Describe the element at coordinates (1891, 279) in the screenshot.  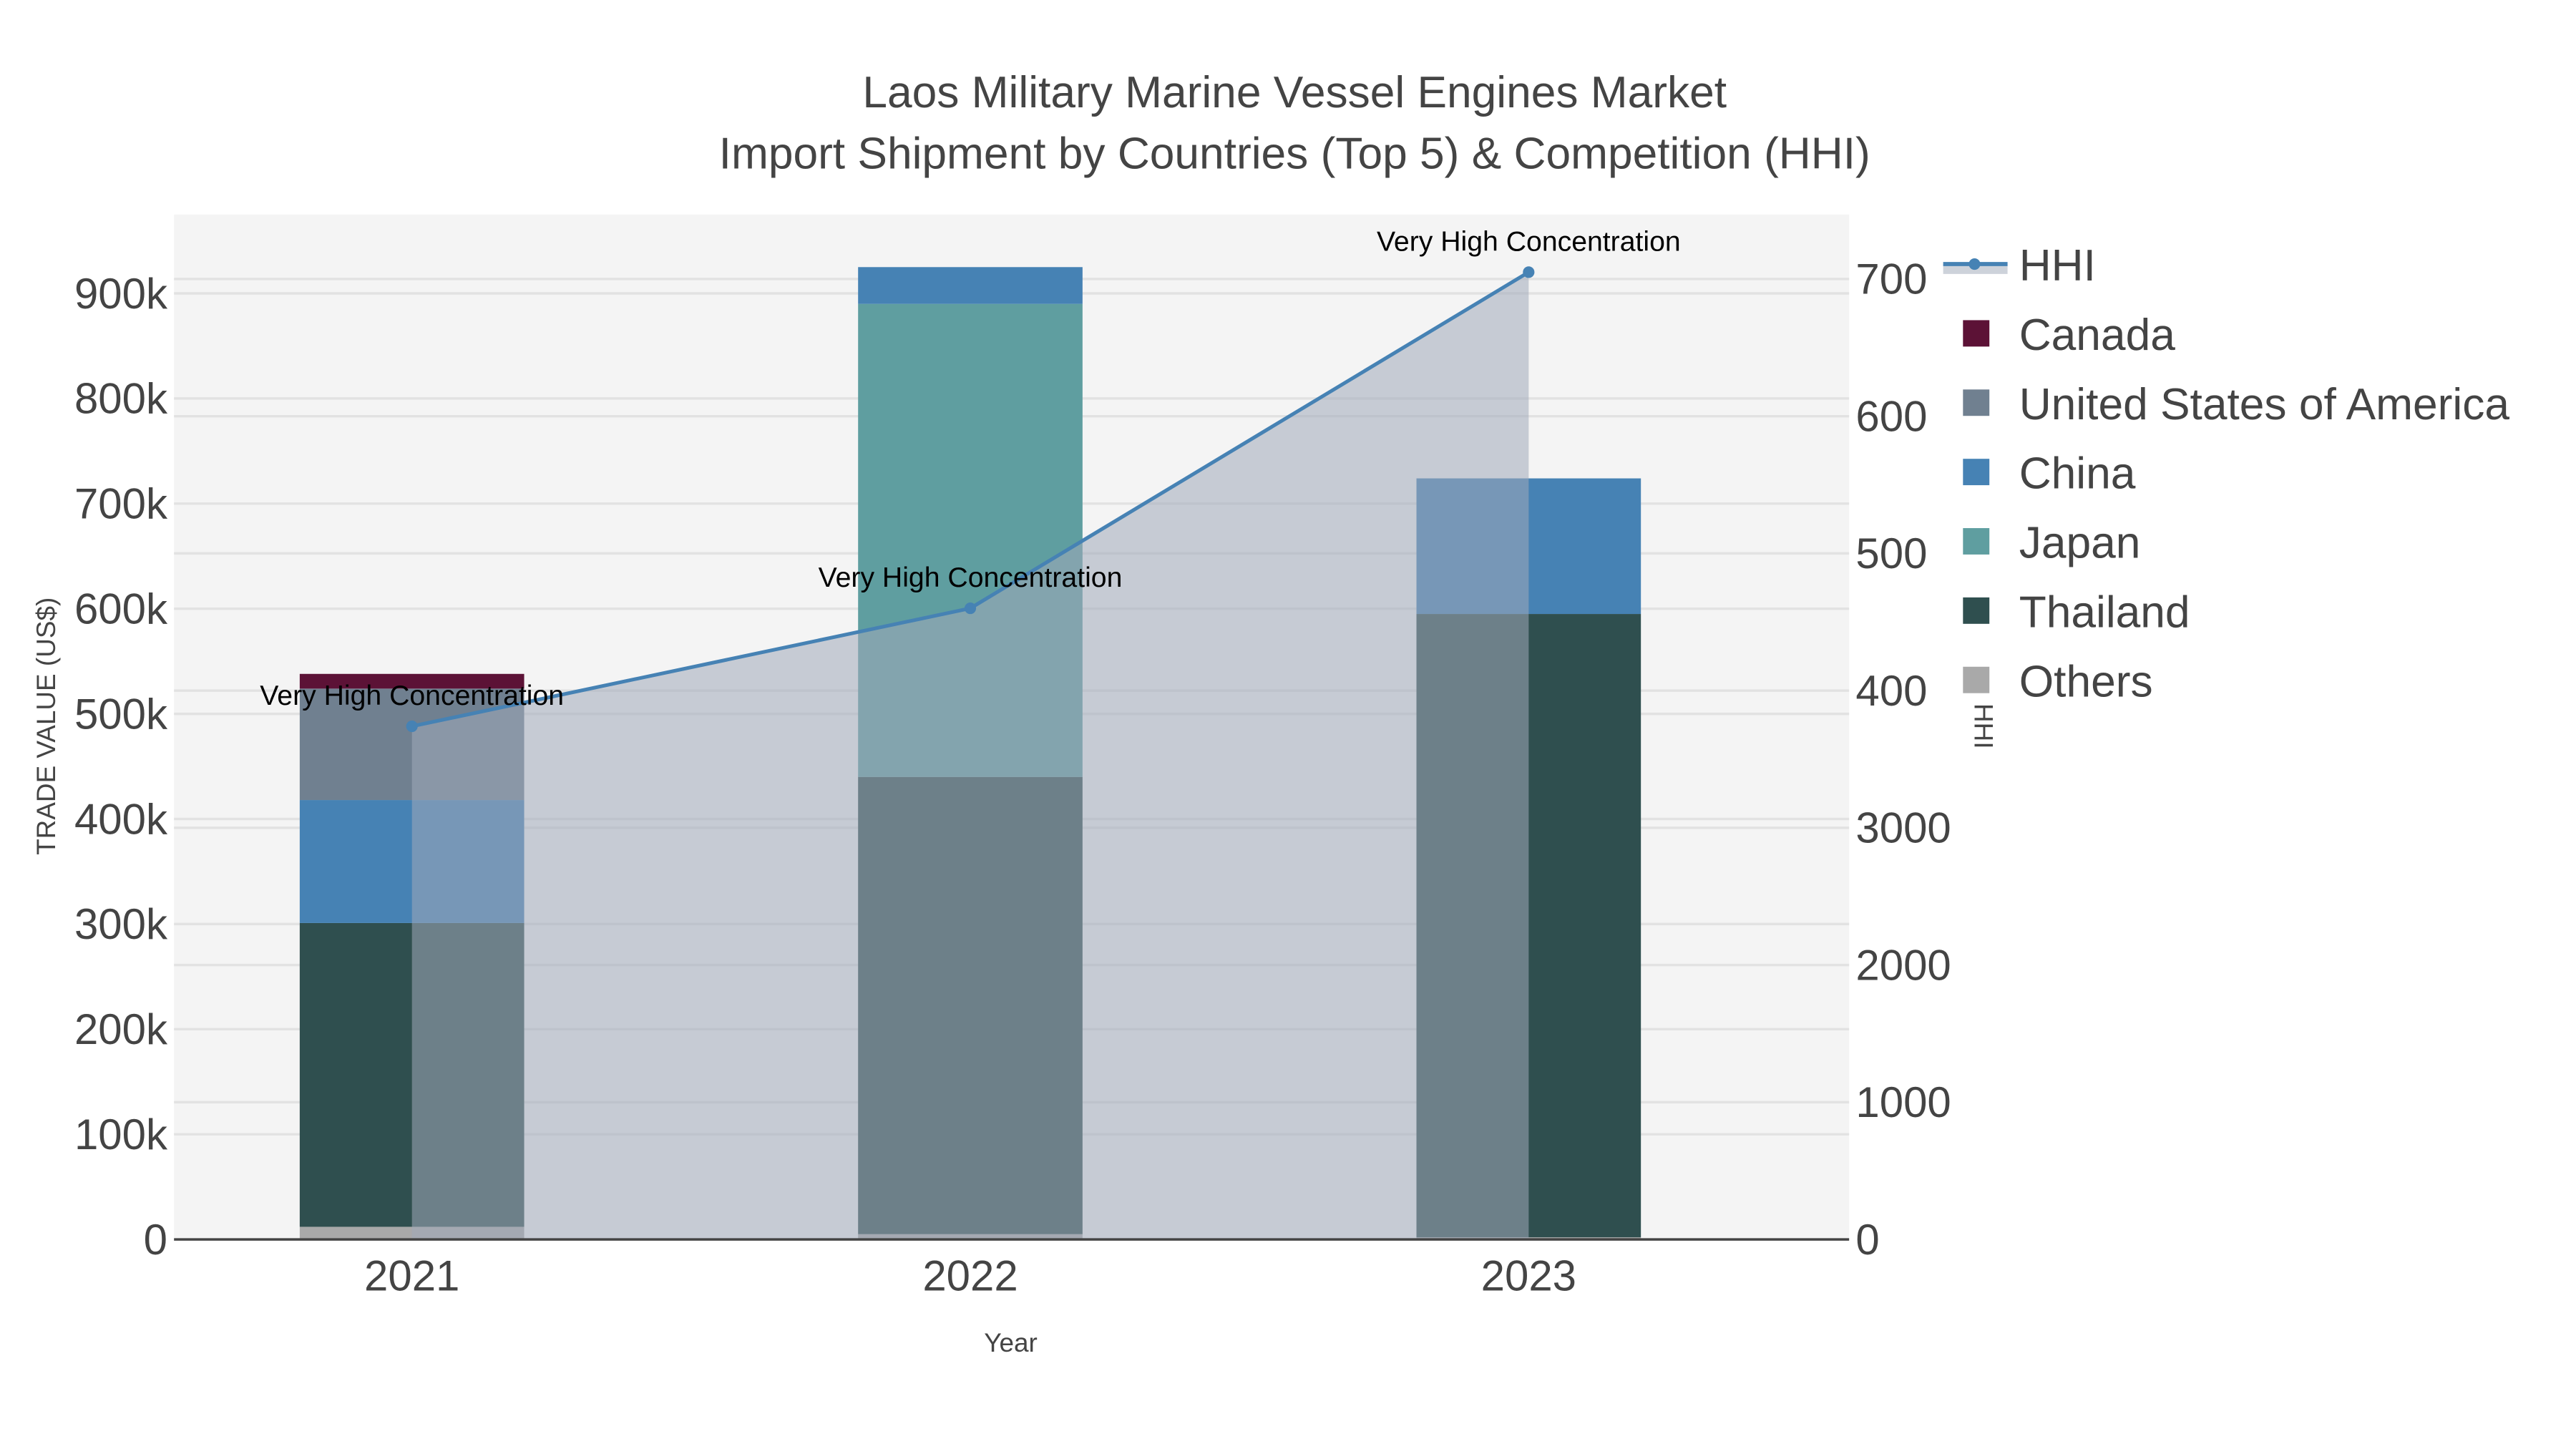
I see `y2-tick-label: 700` at that location.